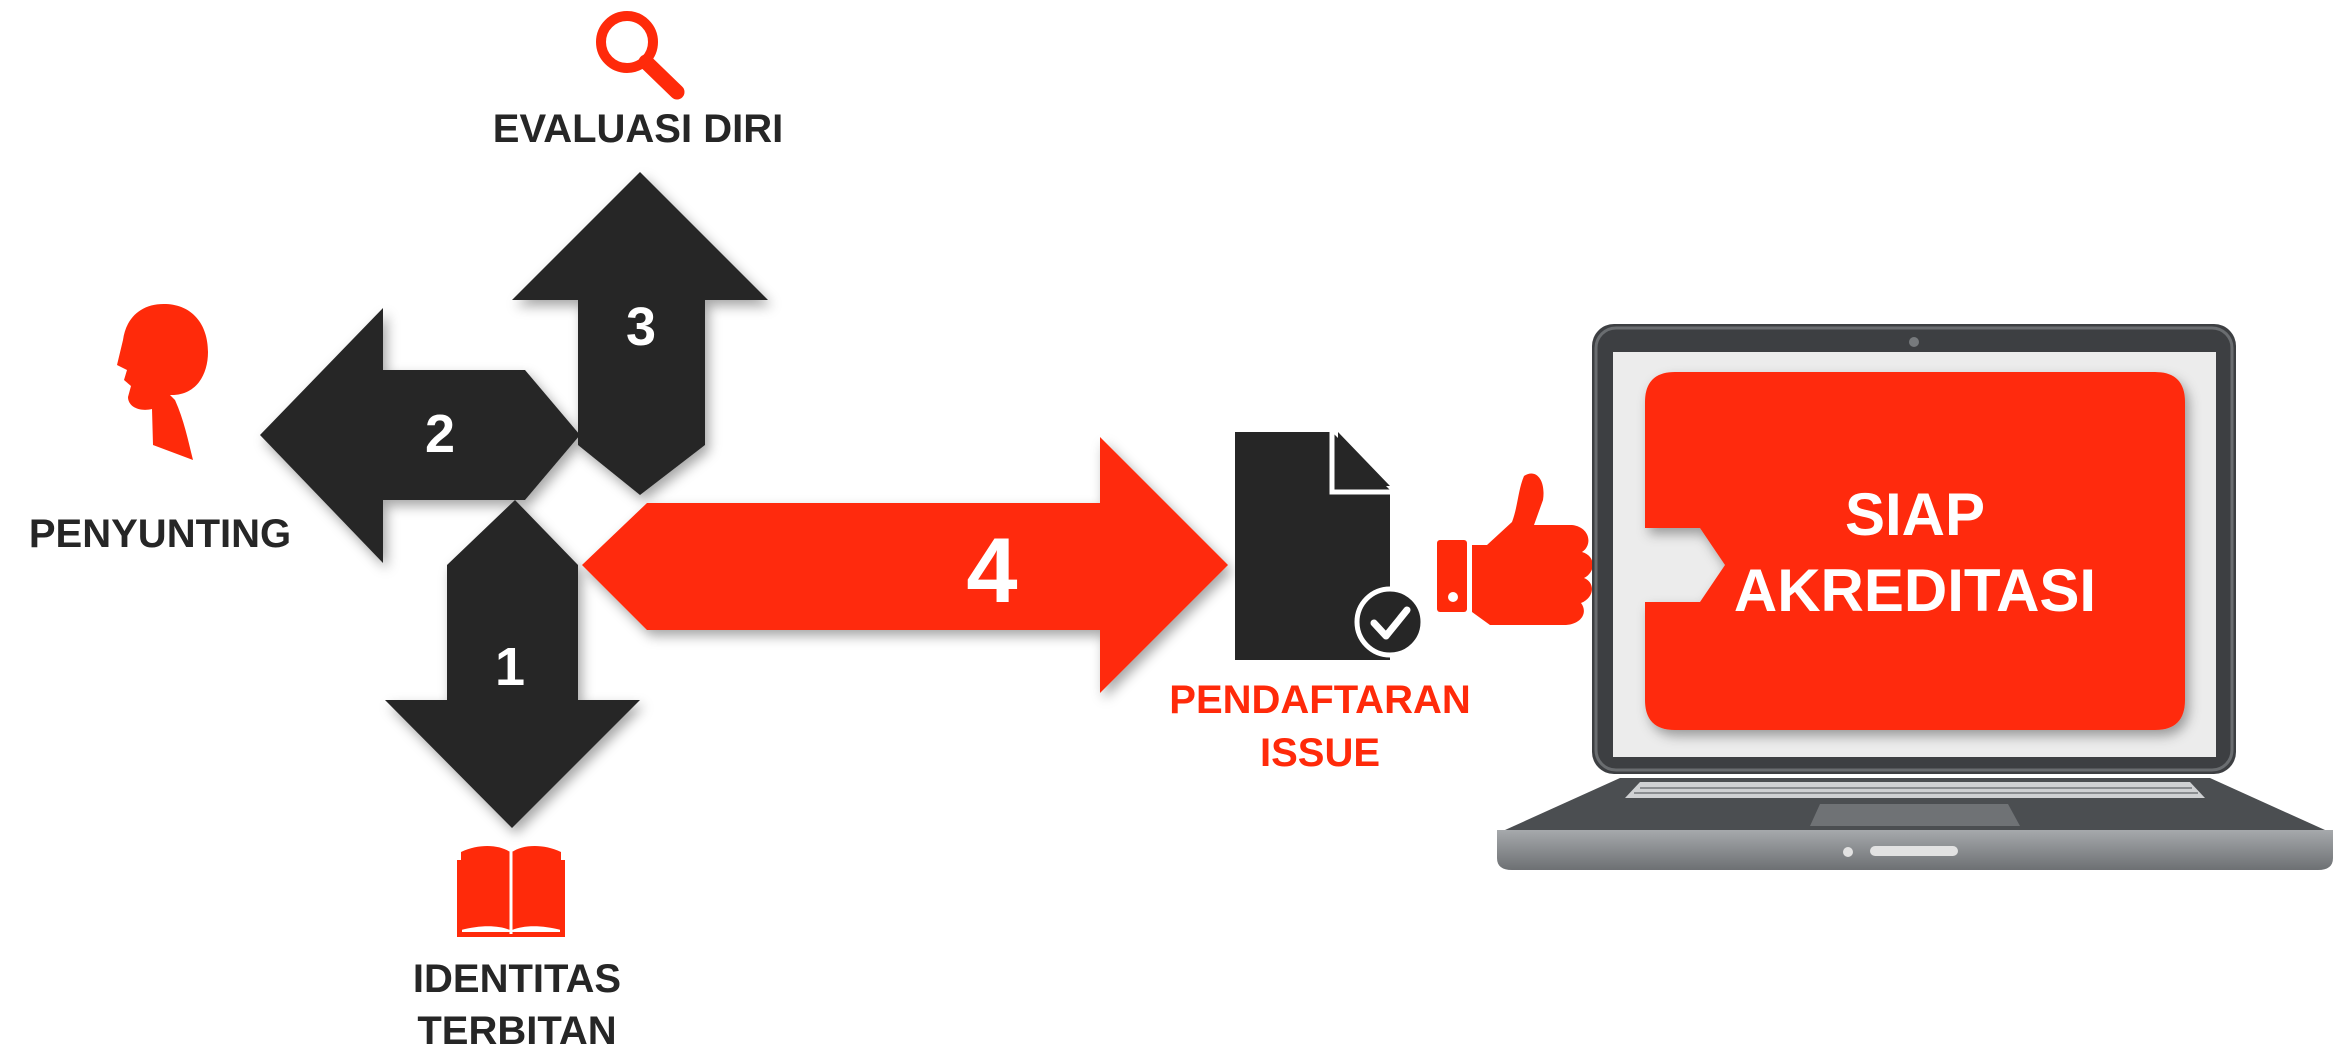  I want to click on step-2-number: 2, so click(440, 434).